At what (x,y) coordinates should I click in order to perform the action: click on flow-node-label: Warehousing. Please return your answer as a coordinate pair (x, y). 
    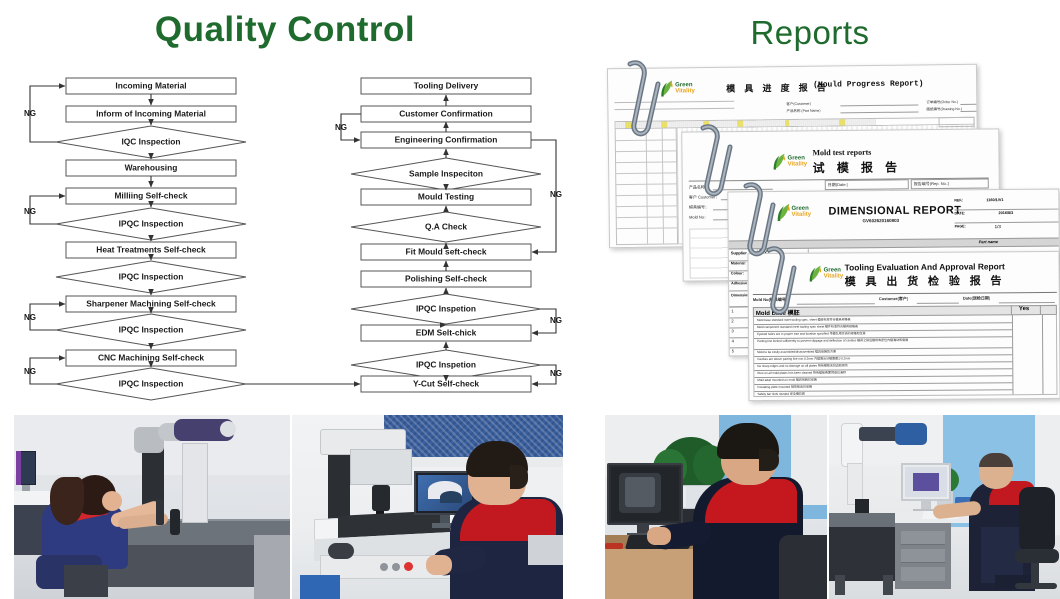
    Looking at the image, I should click on (151, 168).